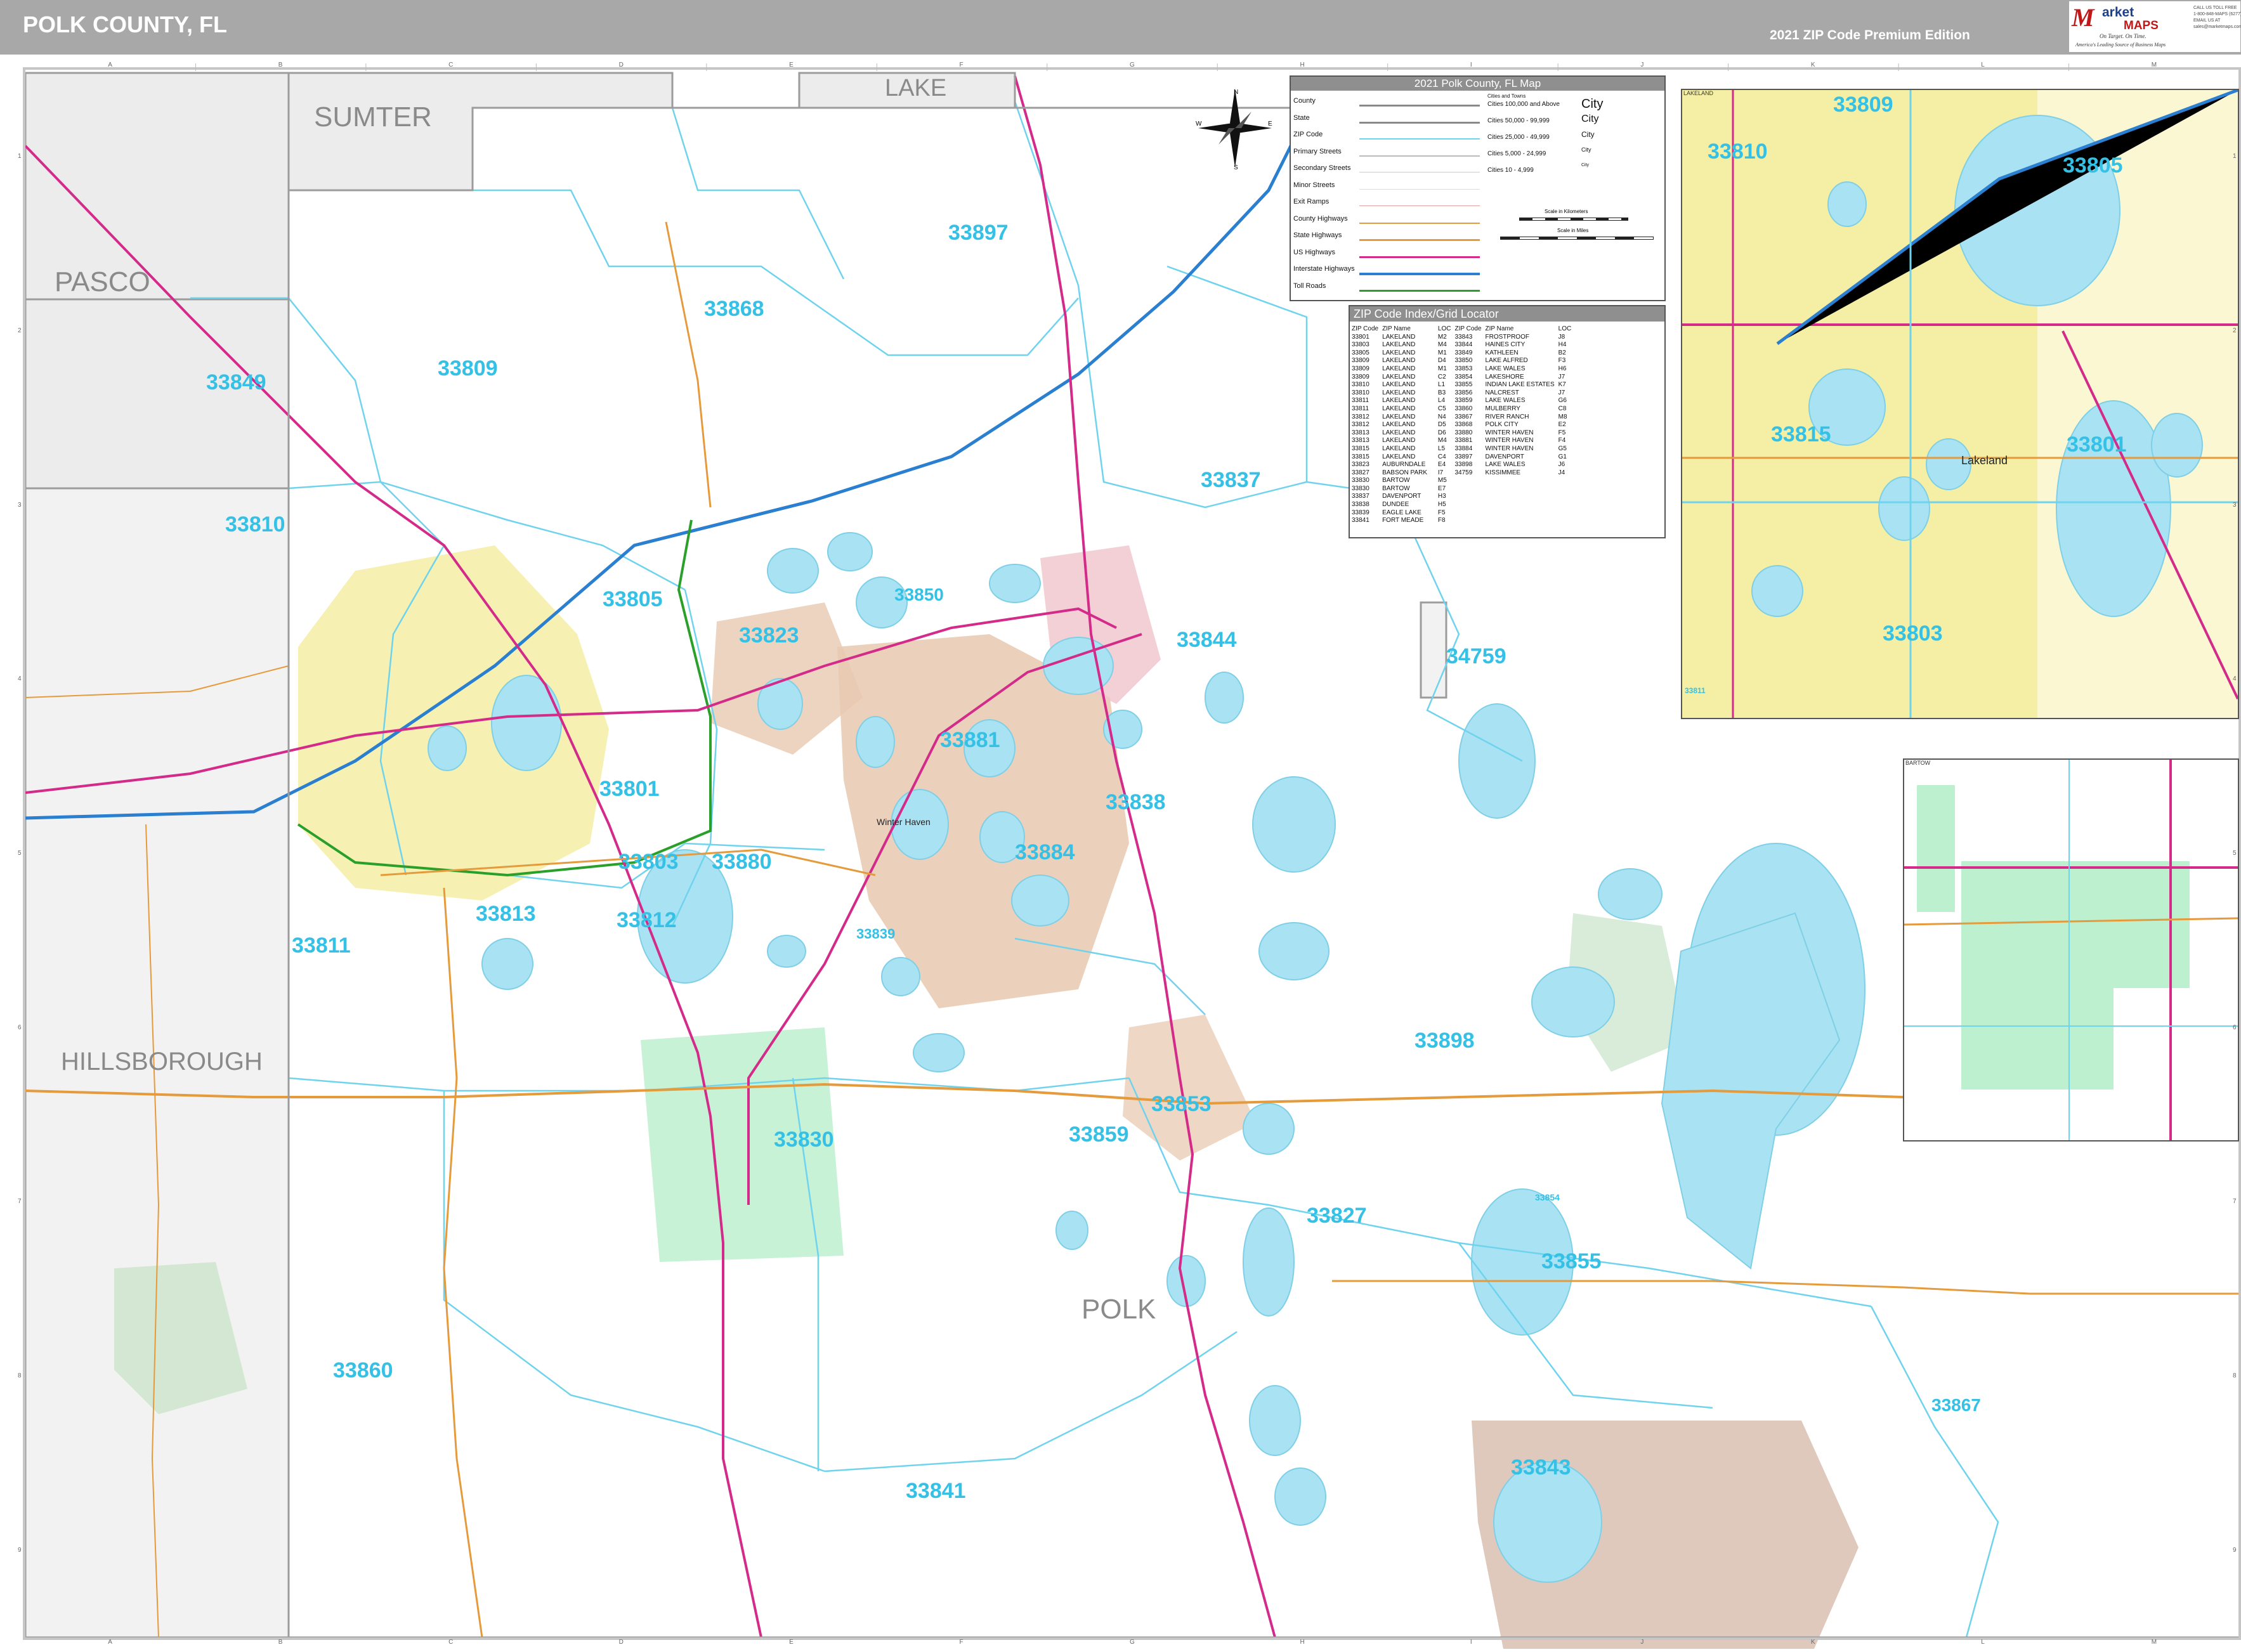 This screenshot has height=1652, width=2241. What do you see at coordinates (1236, 167) in the screenshot?
I see `svg-text: S` at bounding box center [1236, 167].